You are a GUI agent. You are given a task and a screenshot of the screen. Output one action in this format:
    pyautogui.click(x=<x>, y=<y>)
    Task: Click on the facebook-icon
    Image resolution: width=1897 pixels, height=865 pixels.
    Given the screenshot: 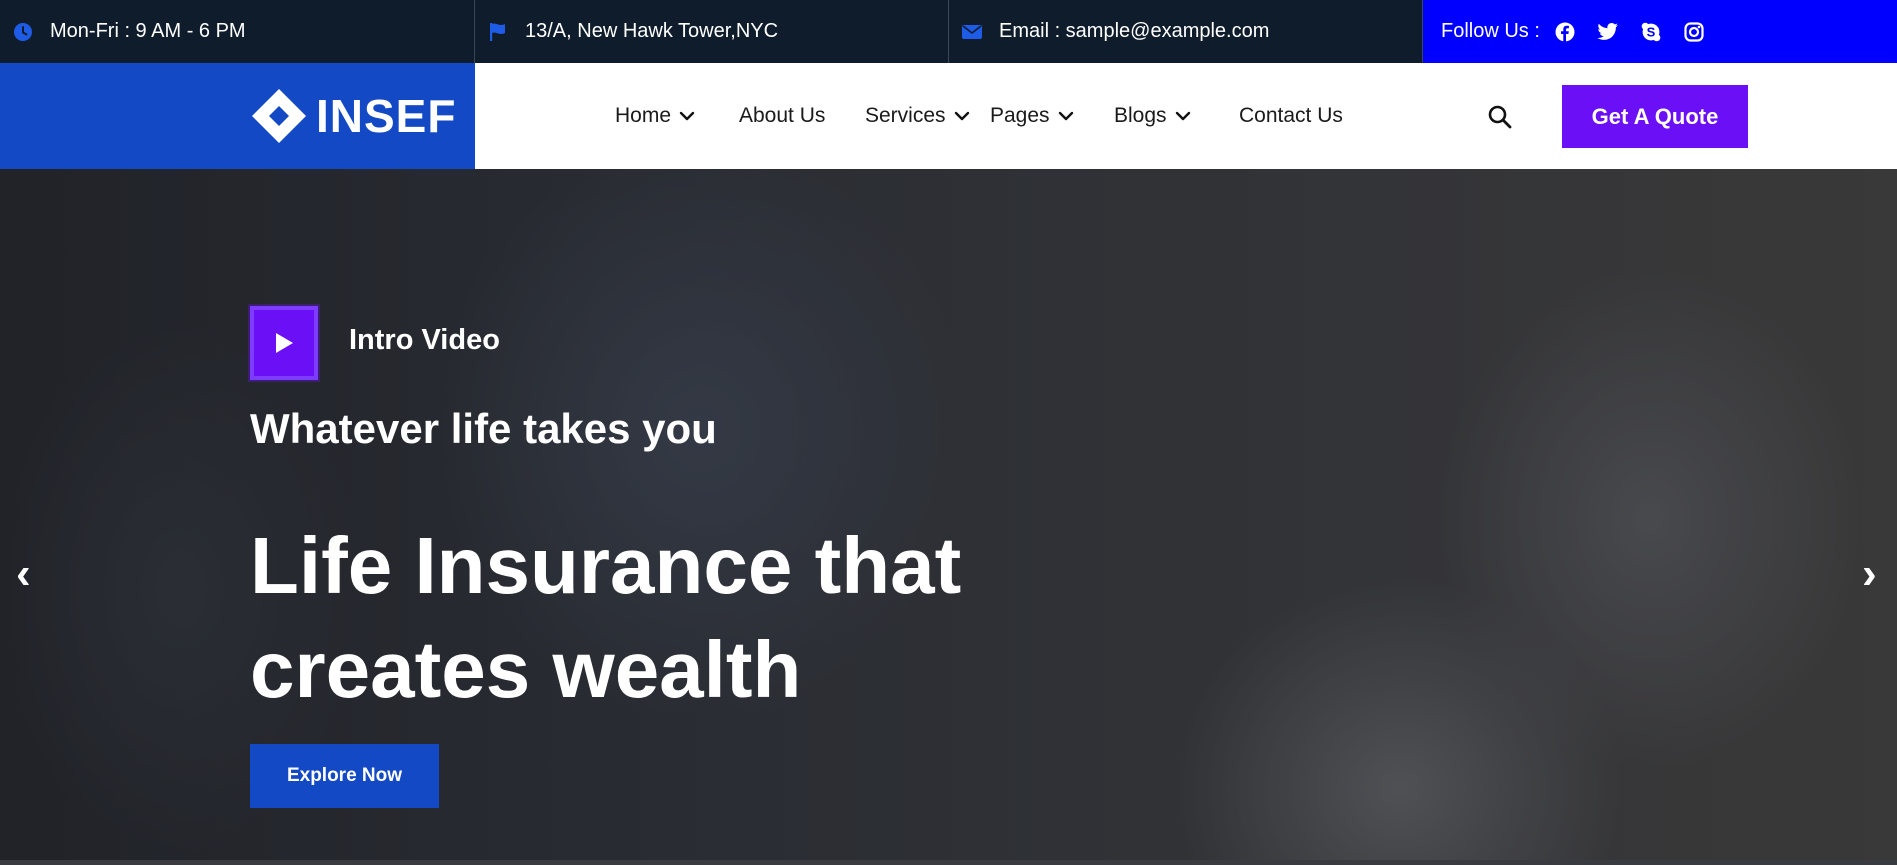 What is the action you would take?
    pyautogui.click(x=1565, y=32)
    